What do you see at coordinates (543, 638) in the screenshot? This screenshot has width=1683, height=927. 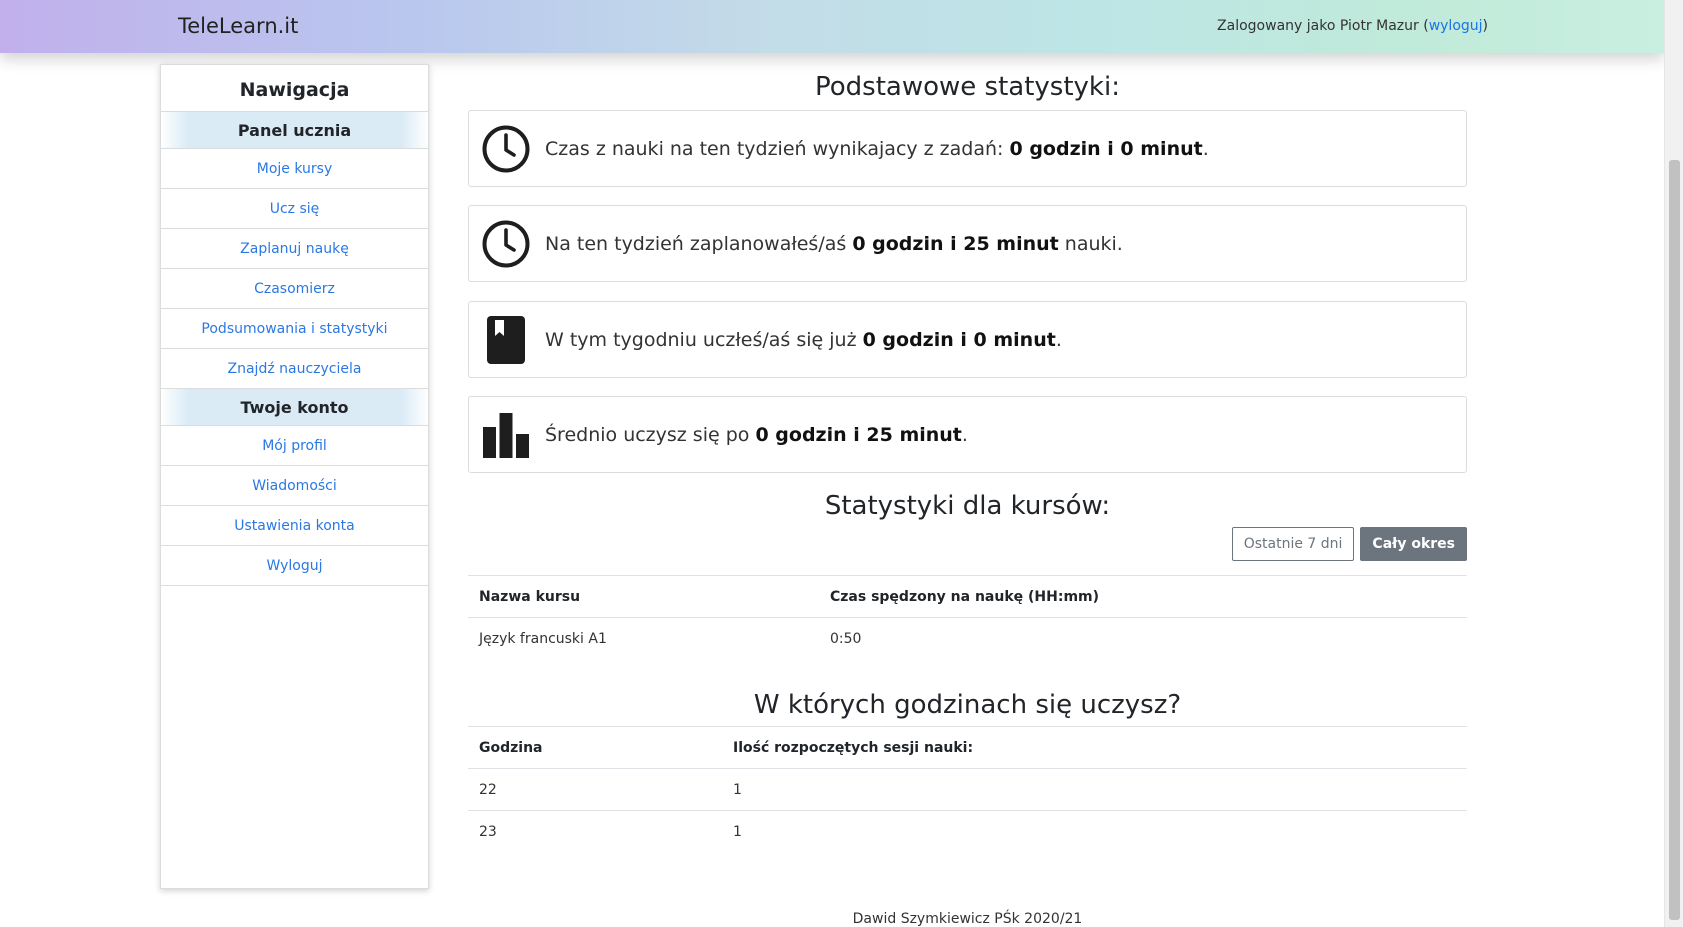 I see `table-cell: Język francuski A1` at bounding box center [543, 638].